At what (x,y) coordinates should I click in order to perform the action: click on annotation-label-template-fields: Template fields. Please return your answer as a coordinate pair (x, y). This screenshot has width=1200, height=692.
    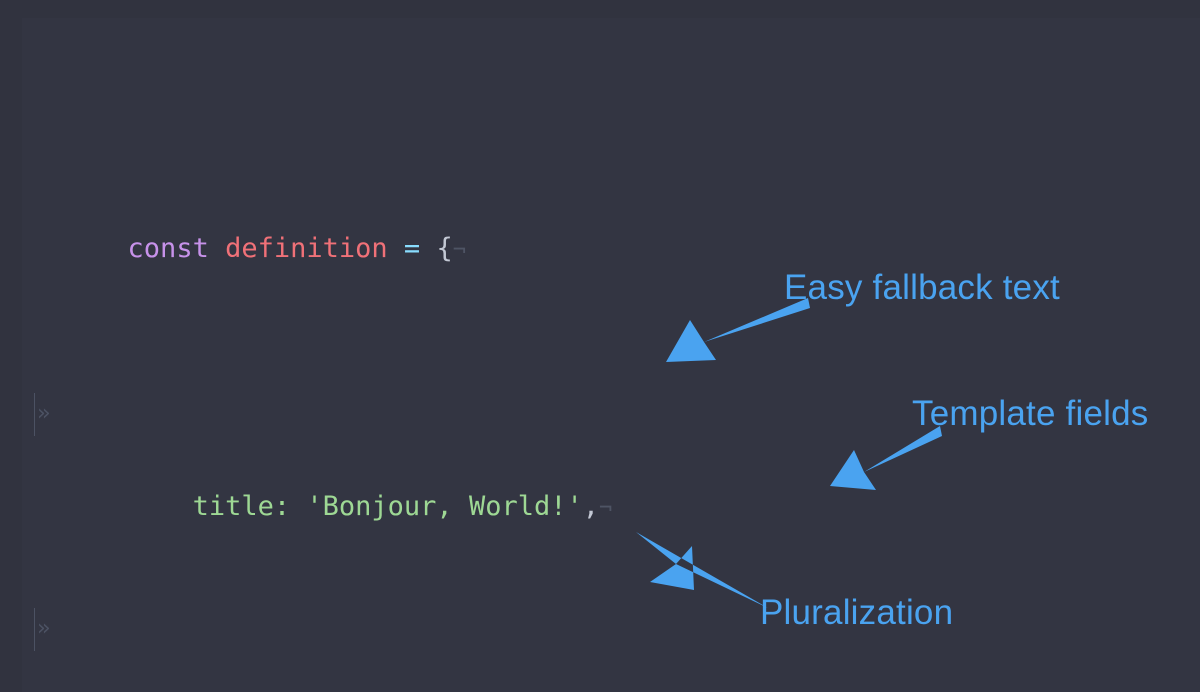
    Looking at the image, I should click on (1030, 413).